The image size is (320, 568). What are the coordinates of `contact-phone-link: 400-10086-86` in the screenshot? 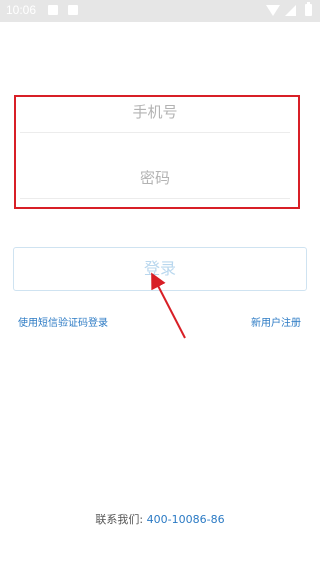 It's located at (186, 519).